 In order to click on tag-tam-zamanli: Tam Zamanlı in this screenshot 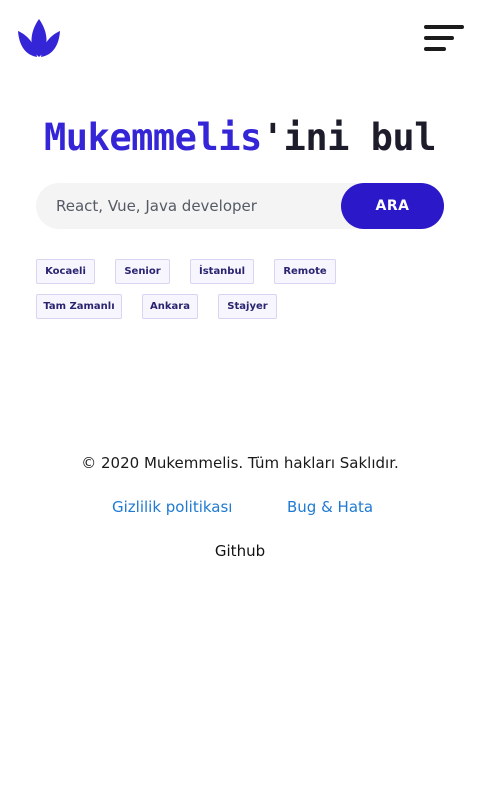, I will do `click(79, 306)`.